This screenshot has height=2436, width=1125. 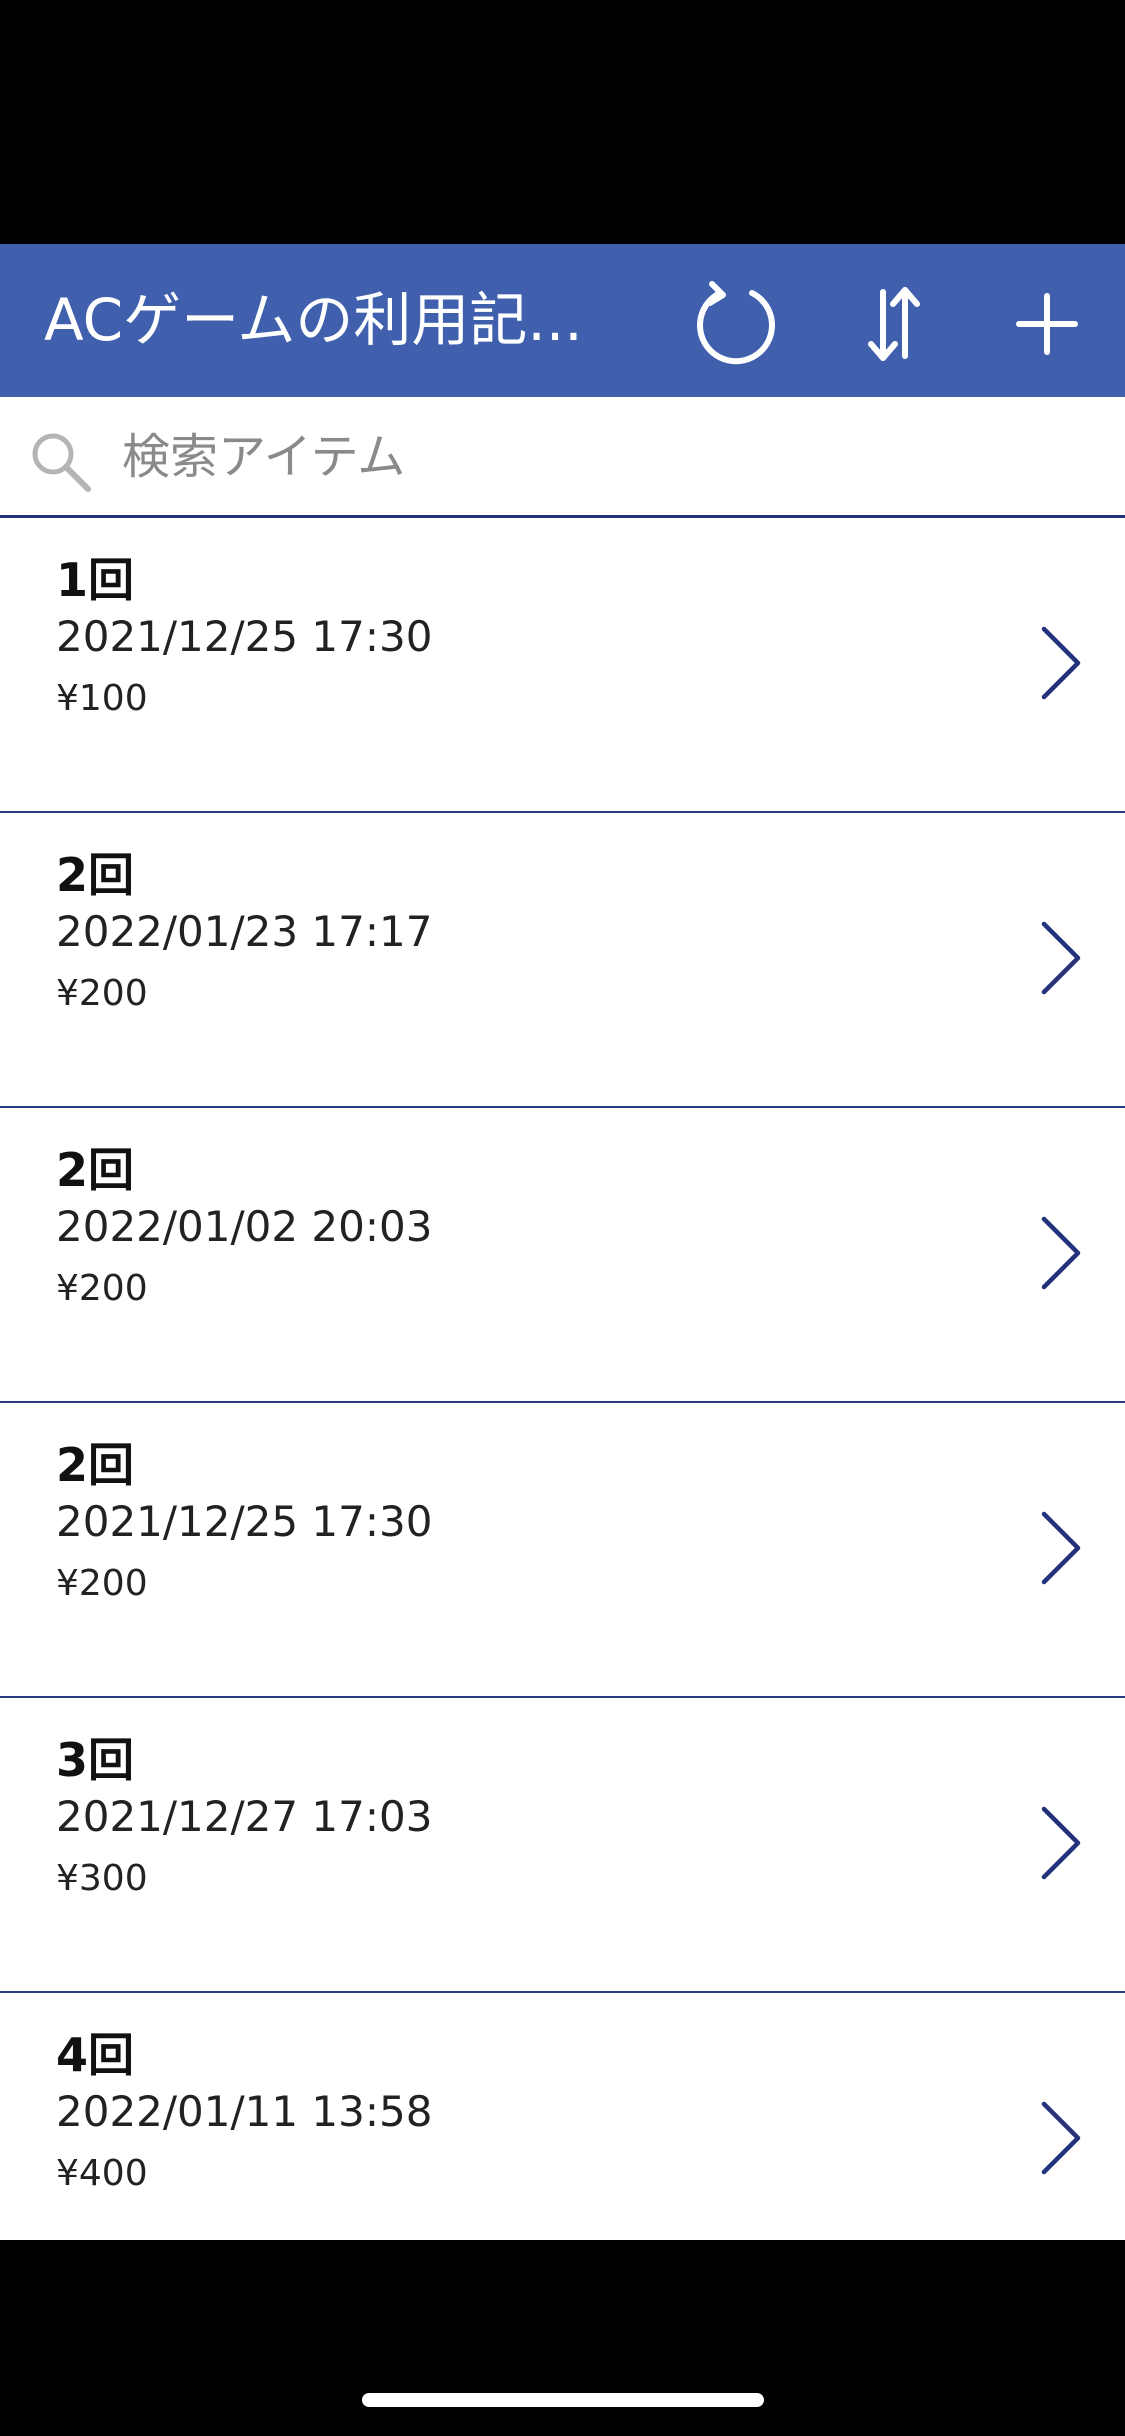 I want to click on item-date: 2022/01/23 17:17, so click(x=244, y=931).